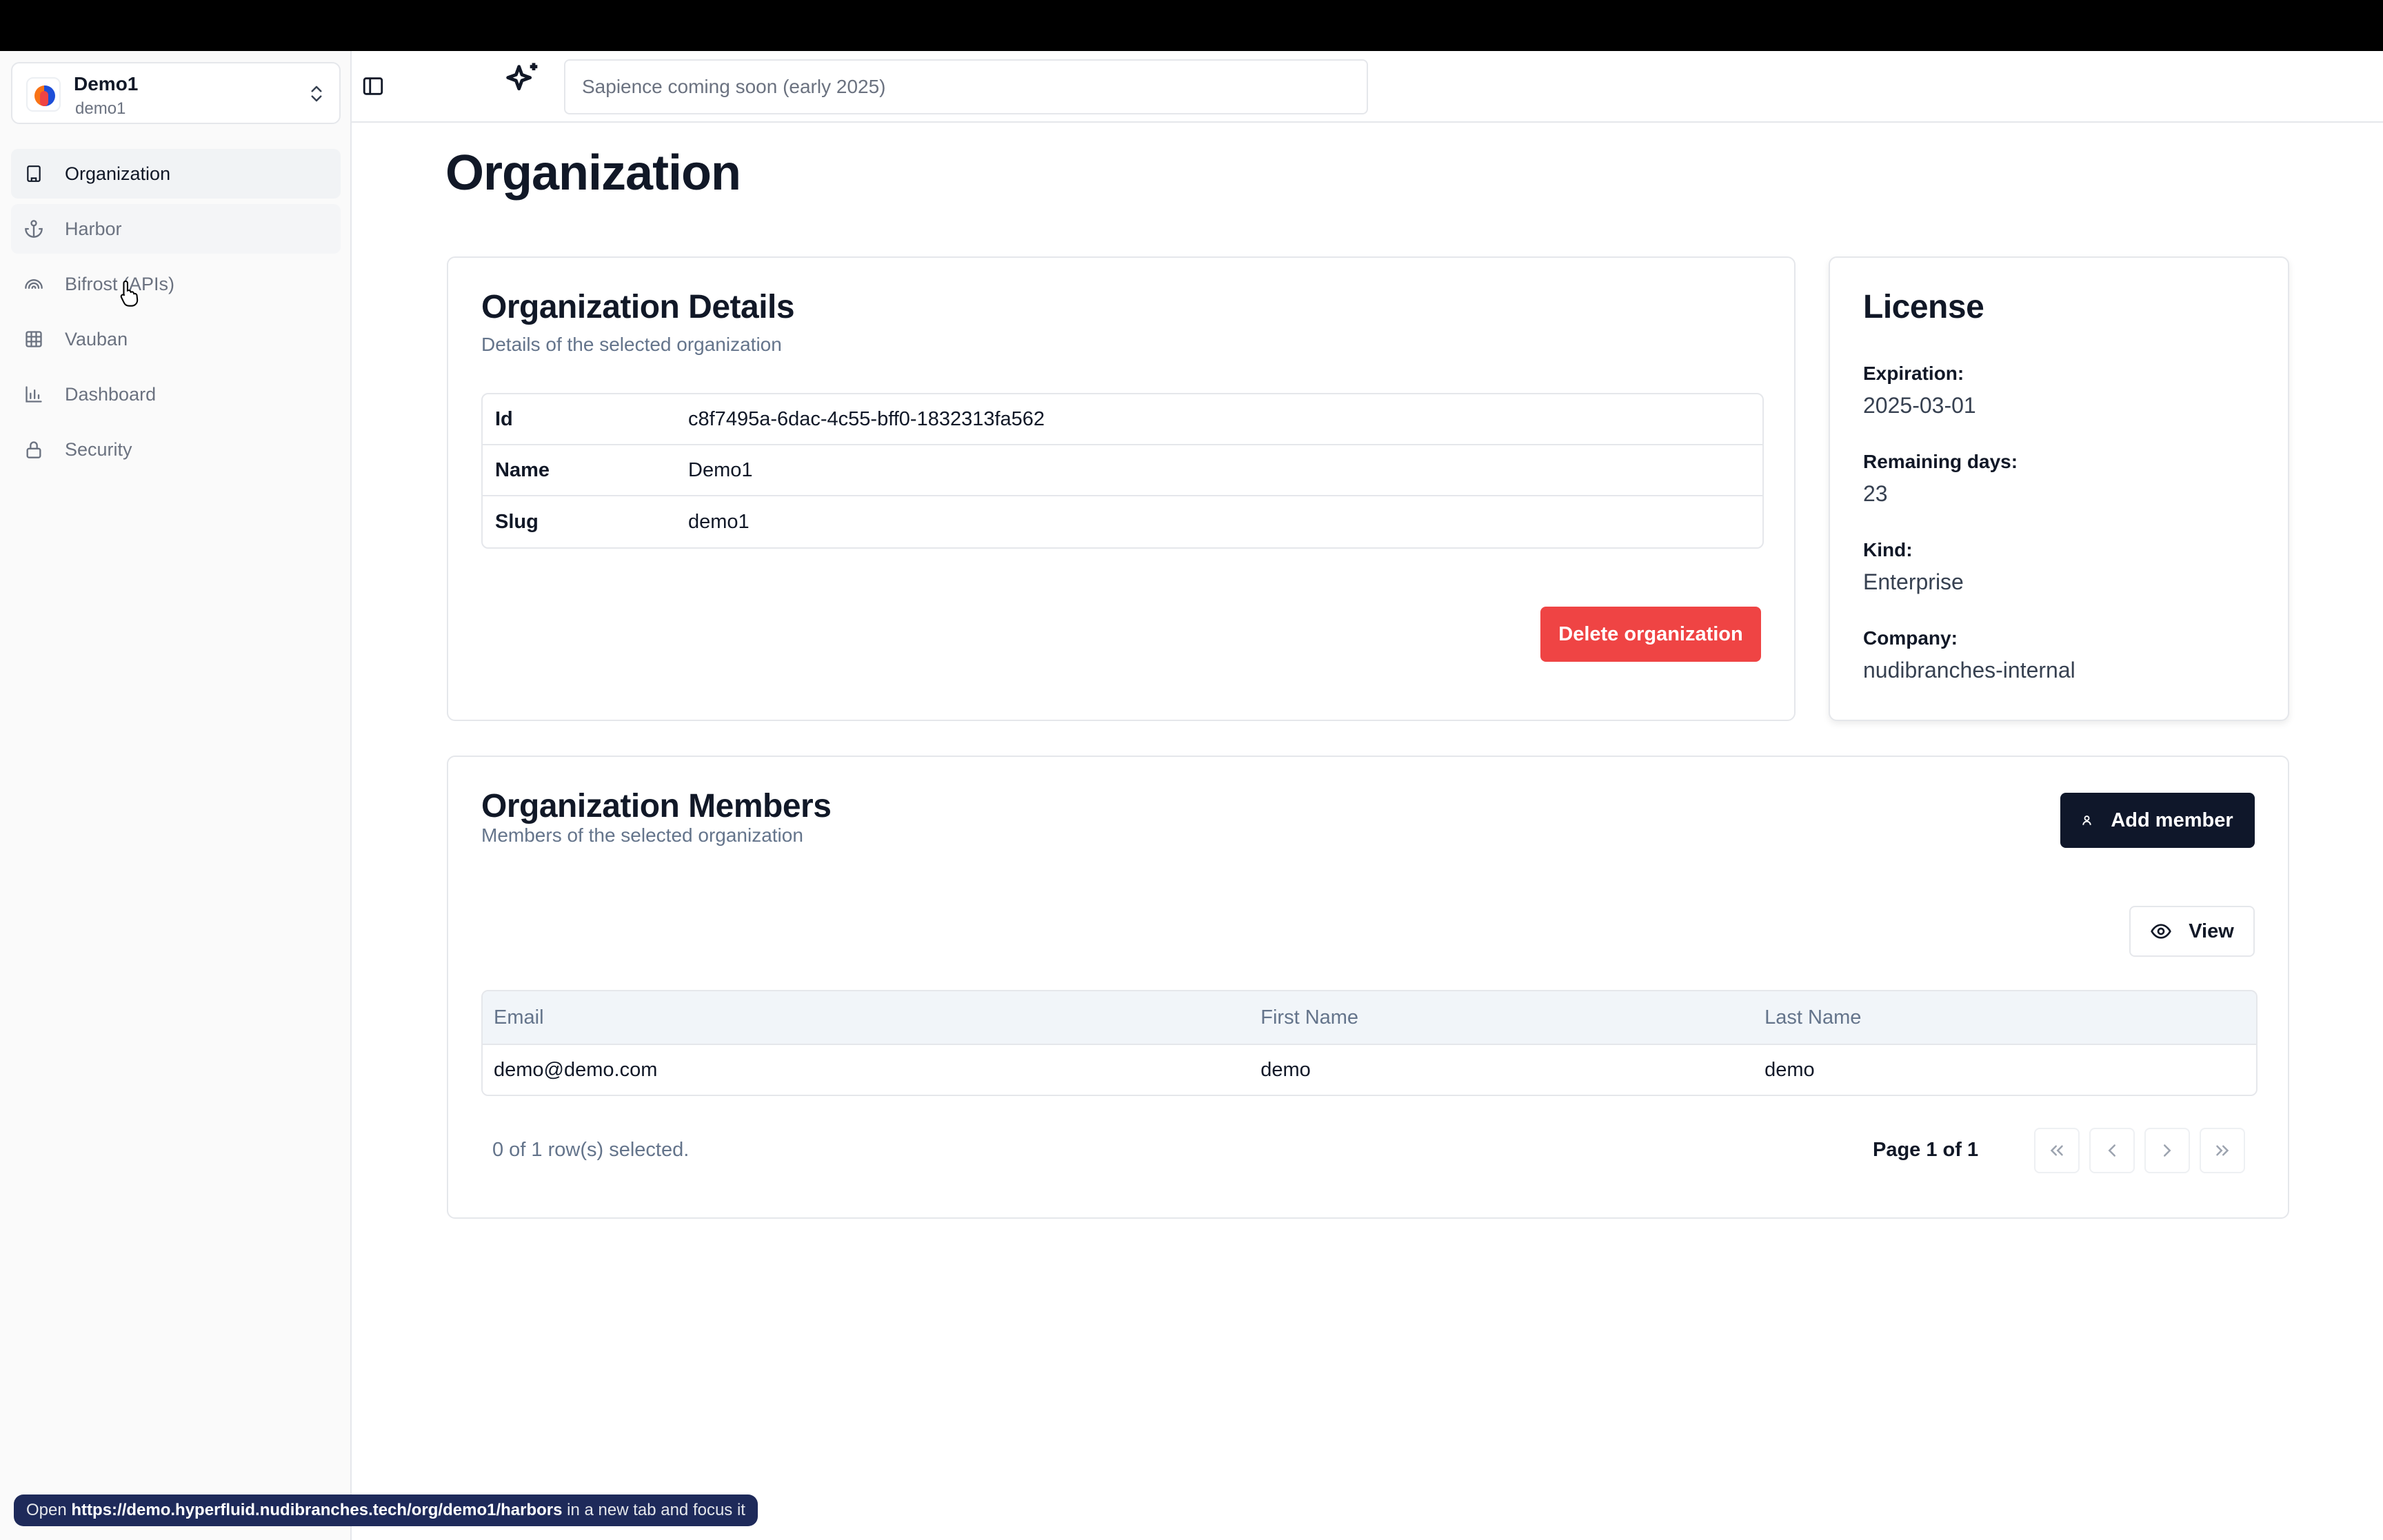 The image size is (2383, 1540). Describe the element at coordinates (1789, 1070) in the screenshot. I see `cell-last-name: demo` at that location.